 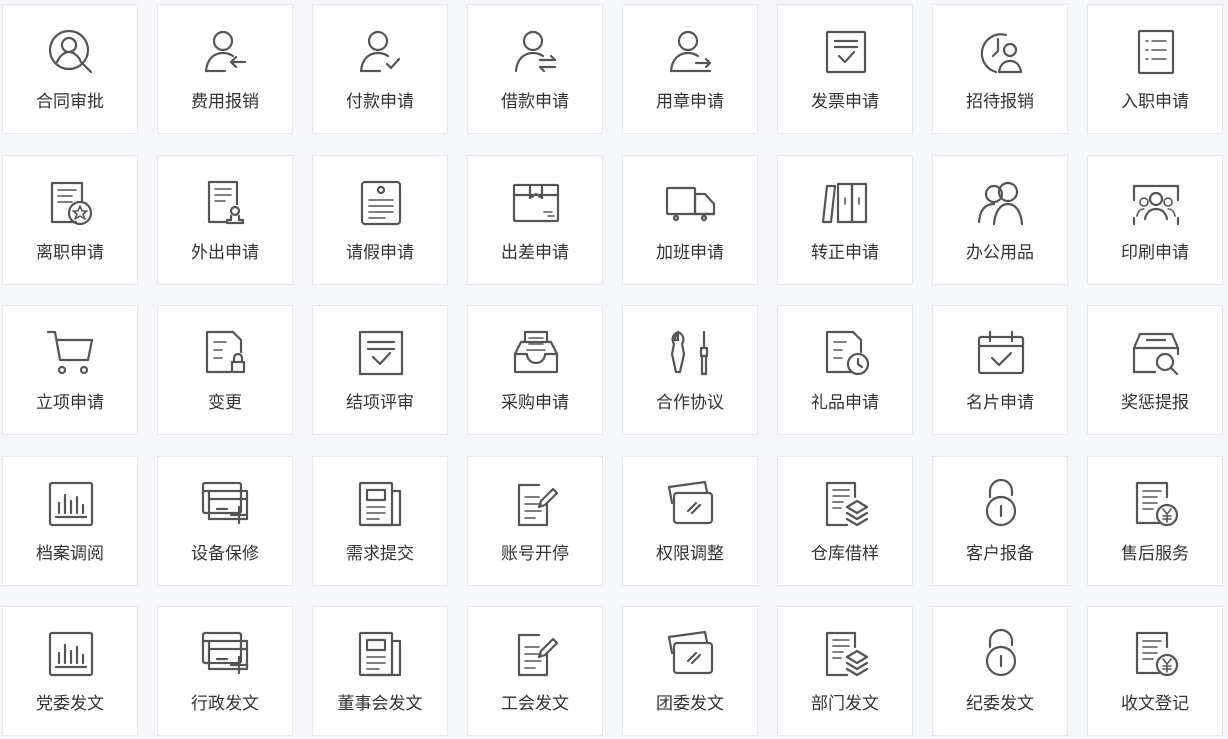 I want to click on app-tile: 付款申请, so click(x=380, y=69).